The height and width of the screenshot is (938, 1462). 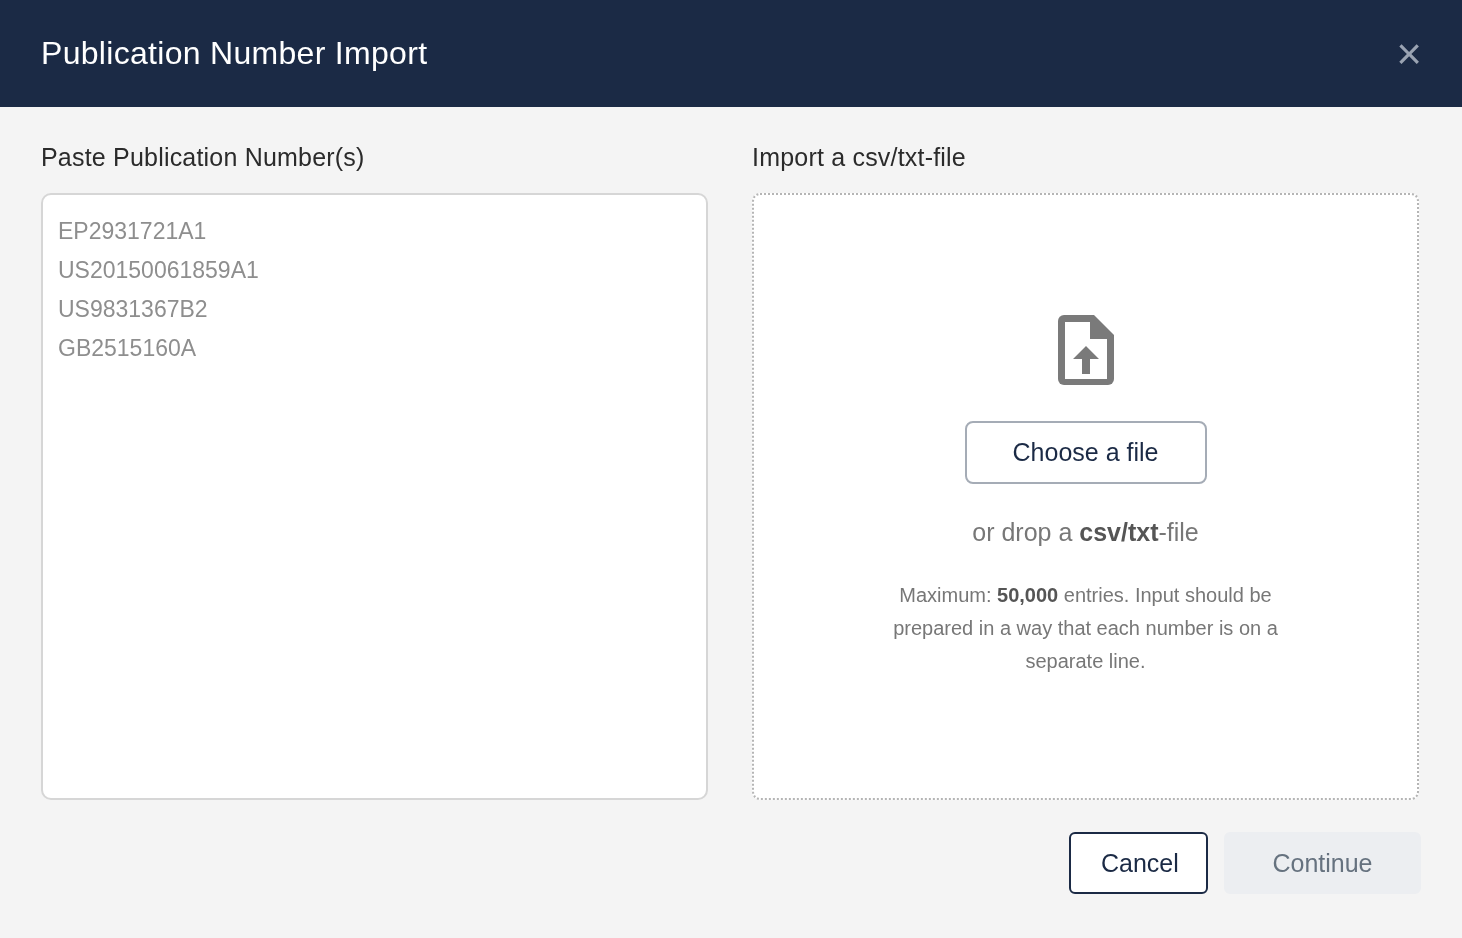 I want to click on import-note: Maximum: 50,000 entries. Input should be prepared in a way that each number is on a separate line., so click(x=1085, y=628).